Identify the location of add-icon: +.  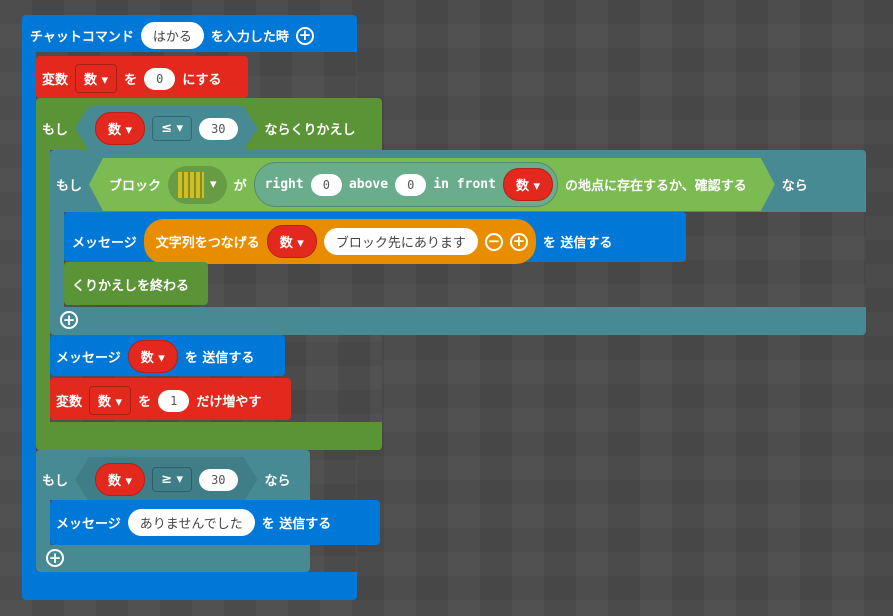
(518, 241).